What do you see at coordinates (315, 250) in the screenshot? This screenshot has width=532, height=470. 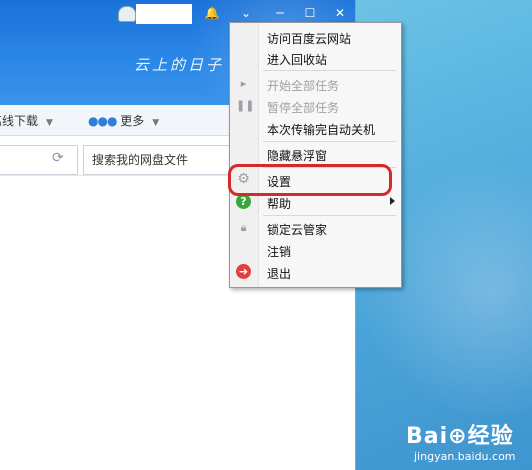 I see `menu-item-logout: 注销` at bounding box center [315, 250].